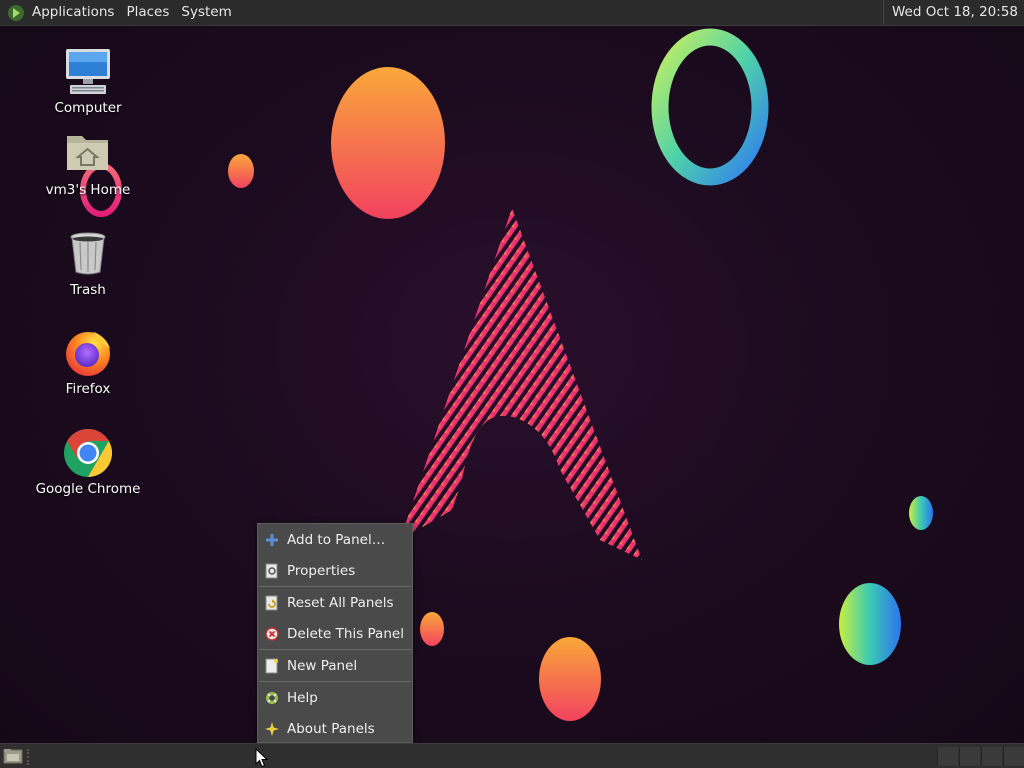 Image resolution: width=1024 pixels, height=768 pixels. What do you see at coordinates (88, 389) in the screenshot?
I see `desktop-icon-label: Firefox` at bounding box center [88, 389].